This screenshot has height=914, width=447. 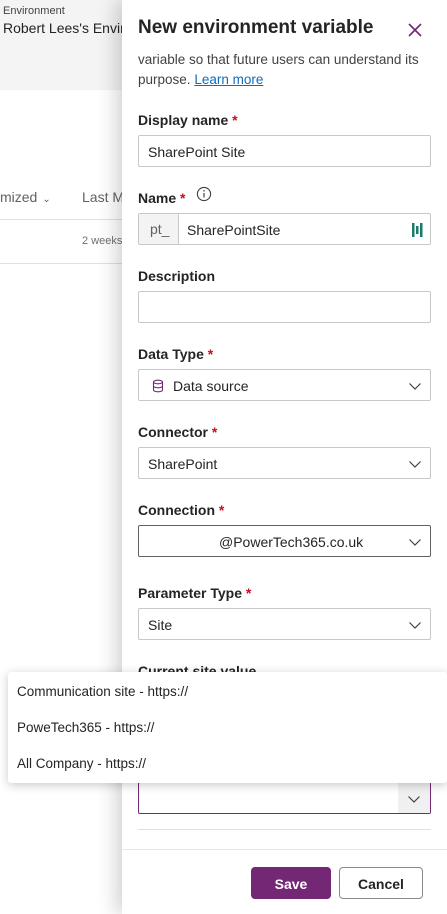 What do you see at coordinates (173, 432) in the screenshot?
I see `connector-label-text: Connector` at bounding box center [173, 432].